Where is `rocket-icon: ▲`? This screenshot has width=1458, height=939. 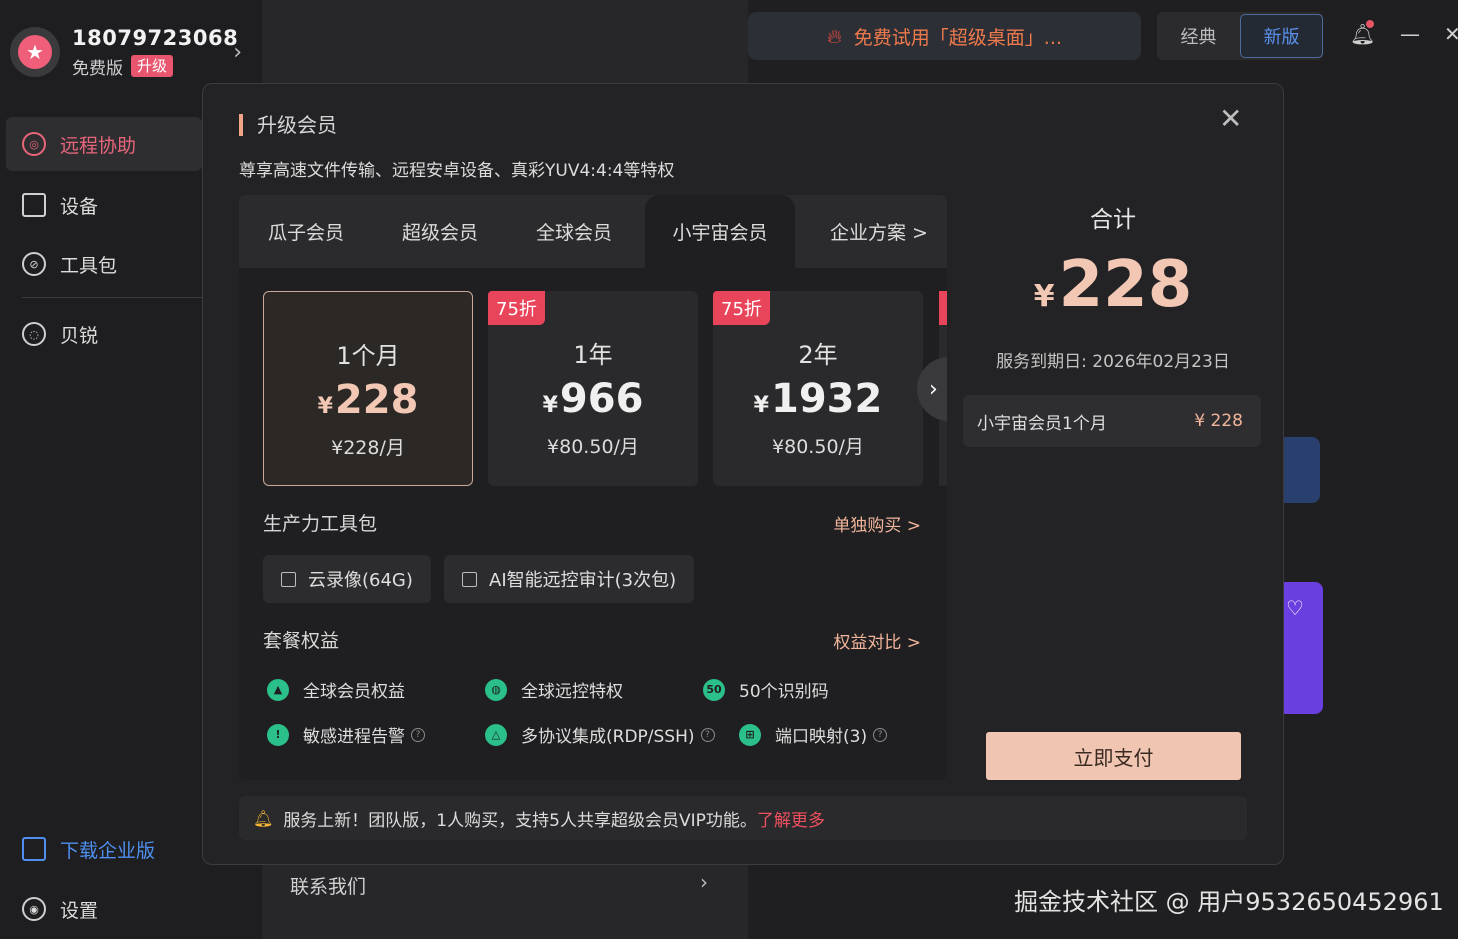
rocket-icon: ▲ is located at coordinates (278, 689).